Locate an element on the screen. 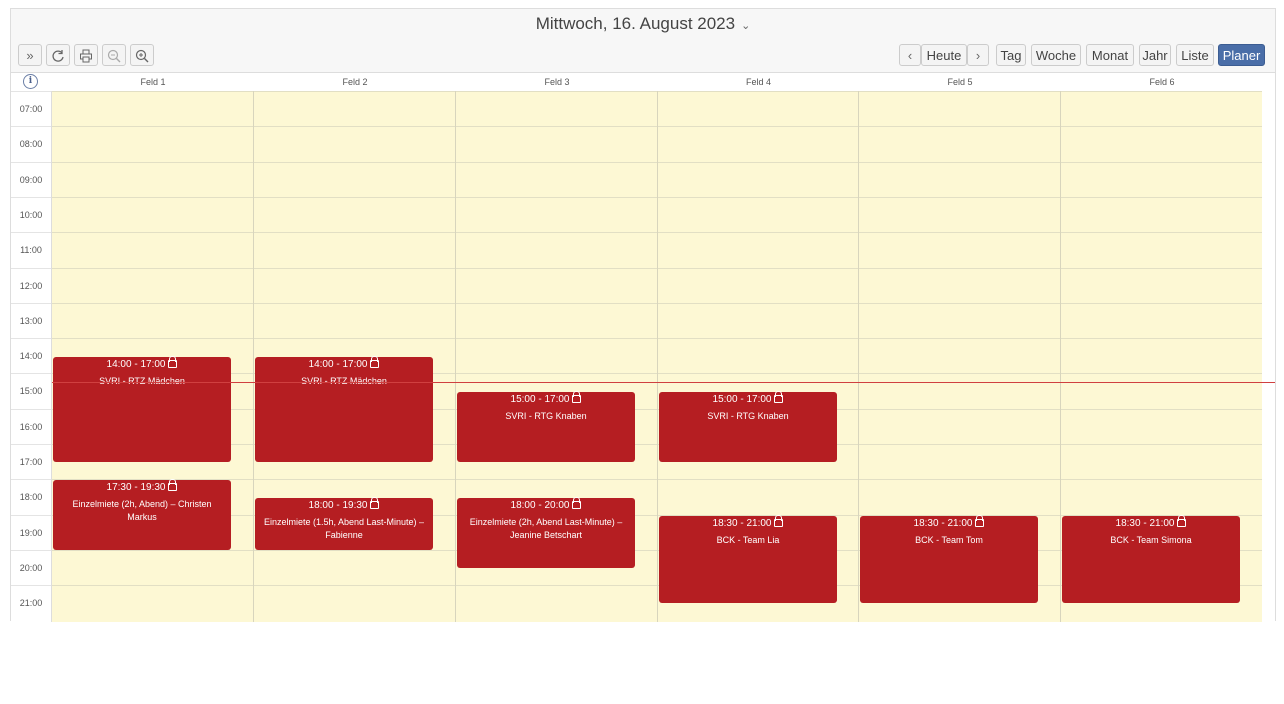 The width and height of the screenshot is (1284, 704). event-time: 18:00 - 20:00 is located at coordinates (546, 503).